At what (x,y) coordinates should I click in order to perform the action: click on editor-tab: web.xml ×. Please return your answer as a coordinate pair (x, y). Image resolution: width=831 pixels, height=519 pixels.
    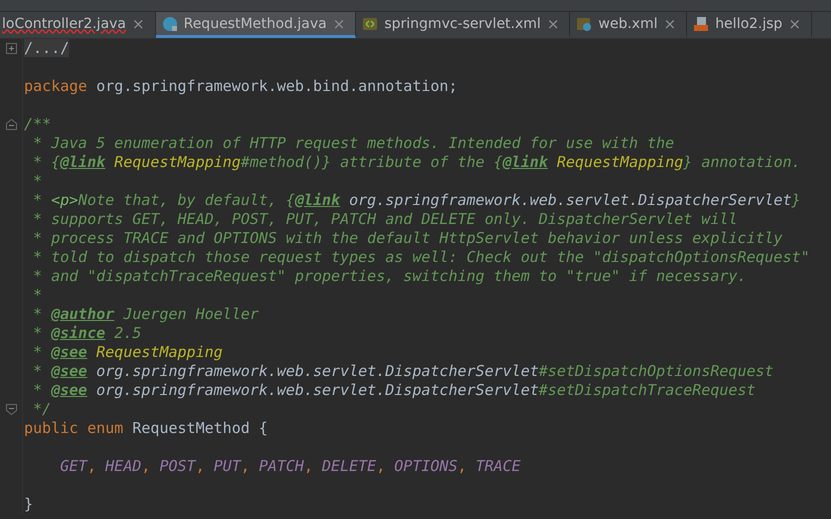
    Looking at the image, I should click on (629, 25).